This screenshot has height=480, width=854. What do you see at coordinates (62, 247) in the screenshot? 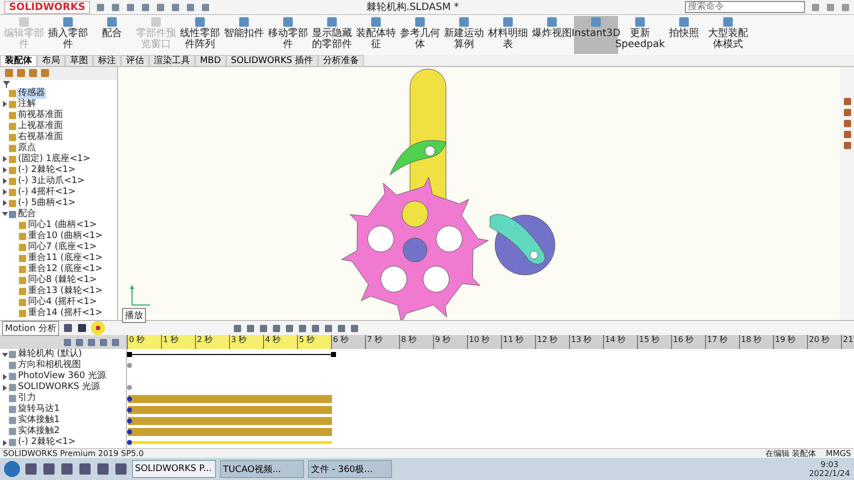
I see `tree-item: 同心7 (底座<1>` at bounding box center [62, 247].